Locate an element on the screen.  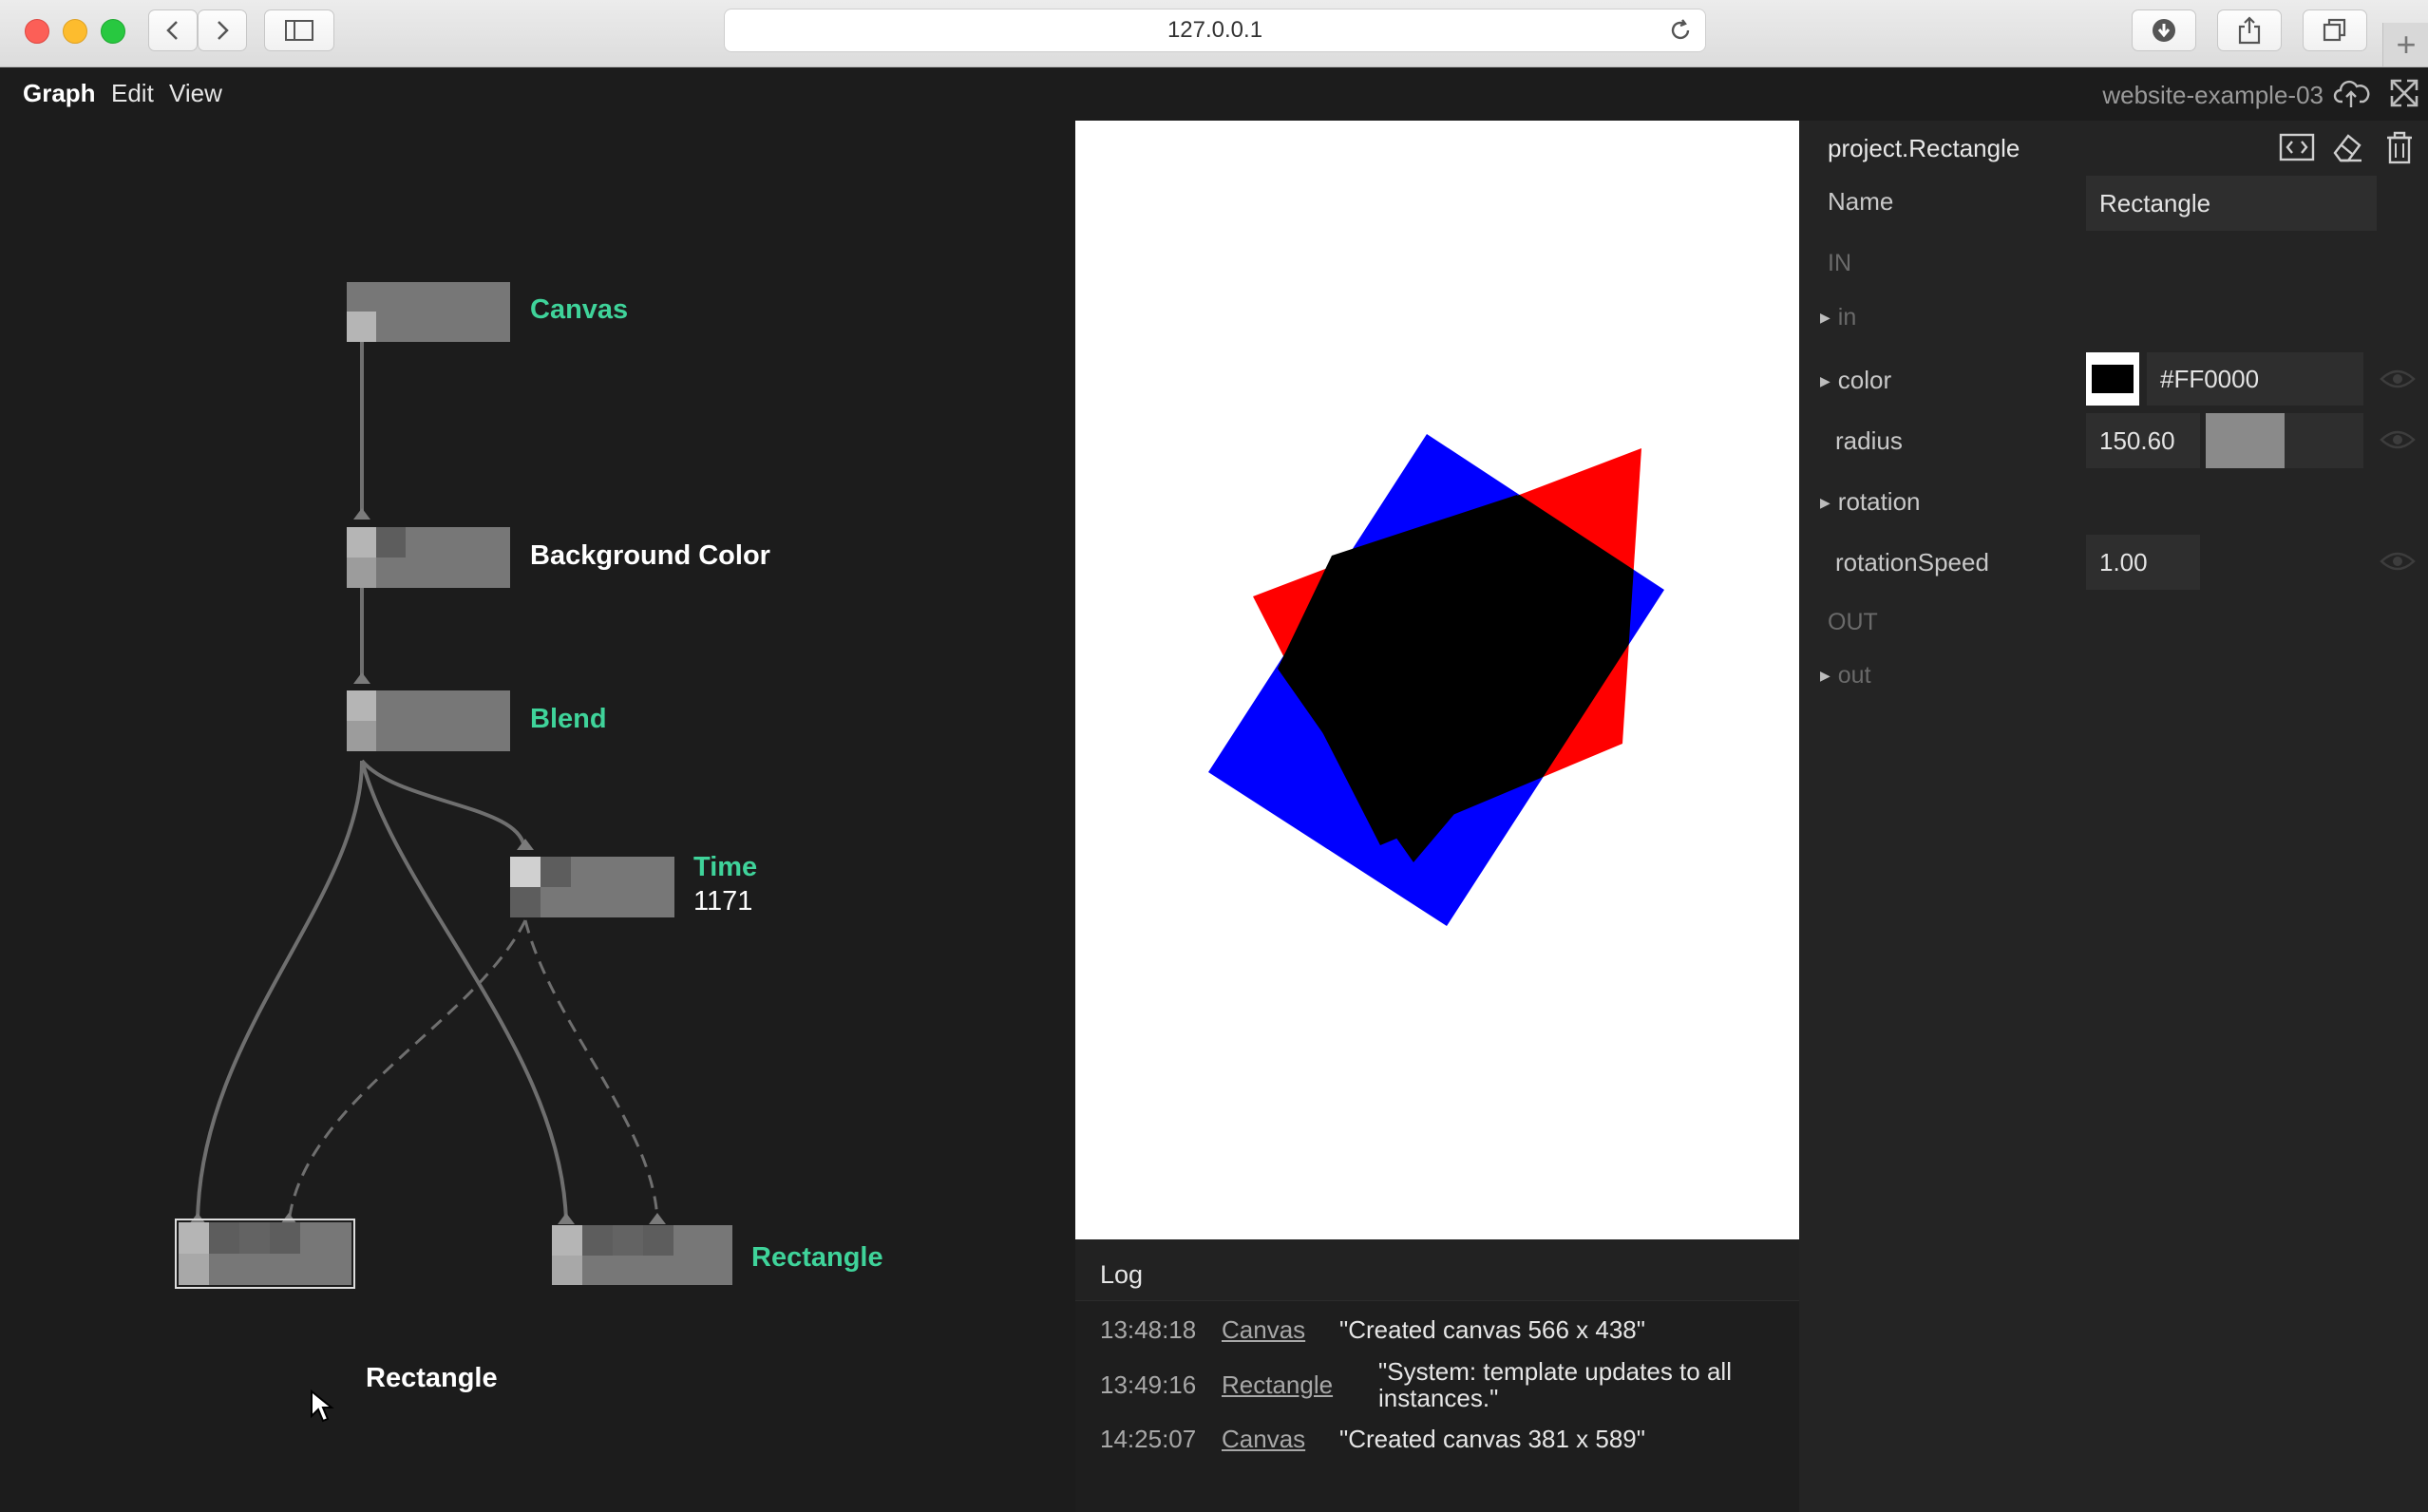
tabs-overview-button is located at coordinates (2335, 30).